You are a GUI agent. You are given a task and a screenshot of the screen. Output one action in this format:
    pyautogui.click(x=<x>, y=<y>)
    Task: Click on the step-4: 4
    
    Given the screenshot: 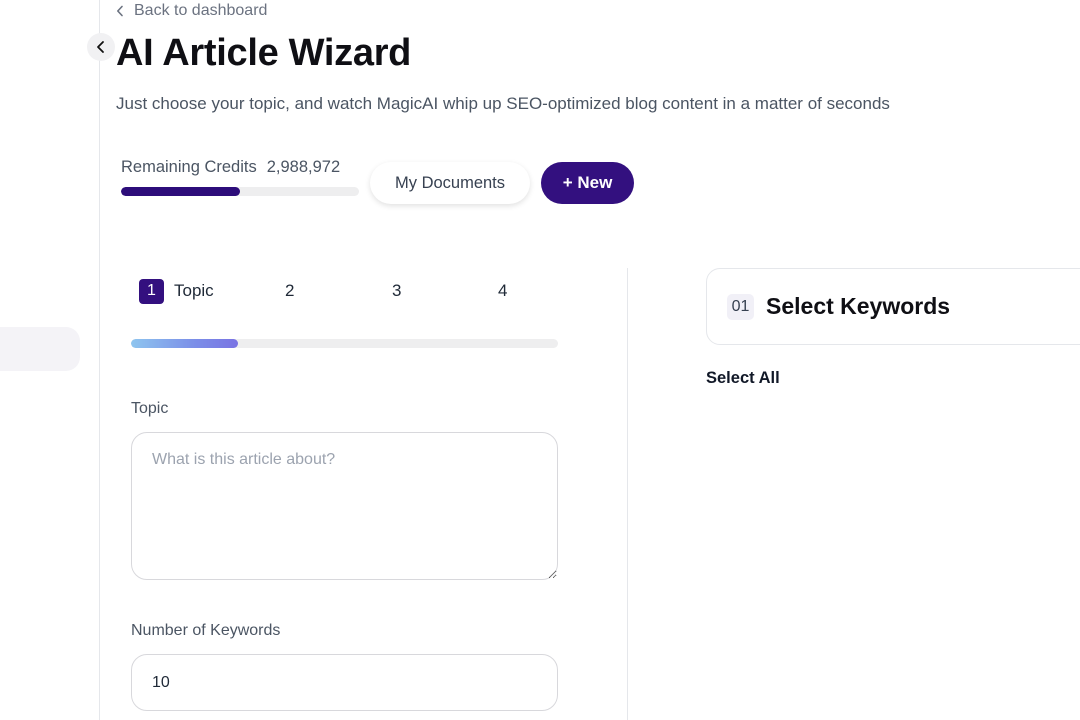 What is the action you would take?
    pyautogui.click(x=502, y=291)
    